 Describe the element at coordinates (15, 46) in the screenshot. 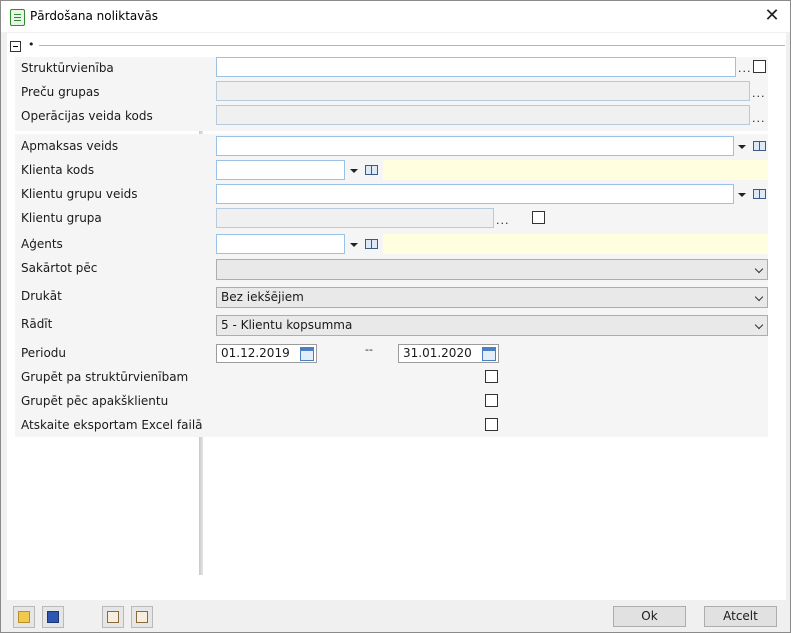

I see `collapse-icon` at that location.